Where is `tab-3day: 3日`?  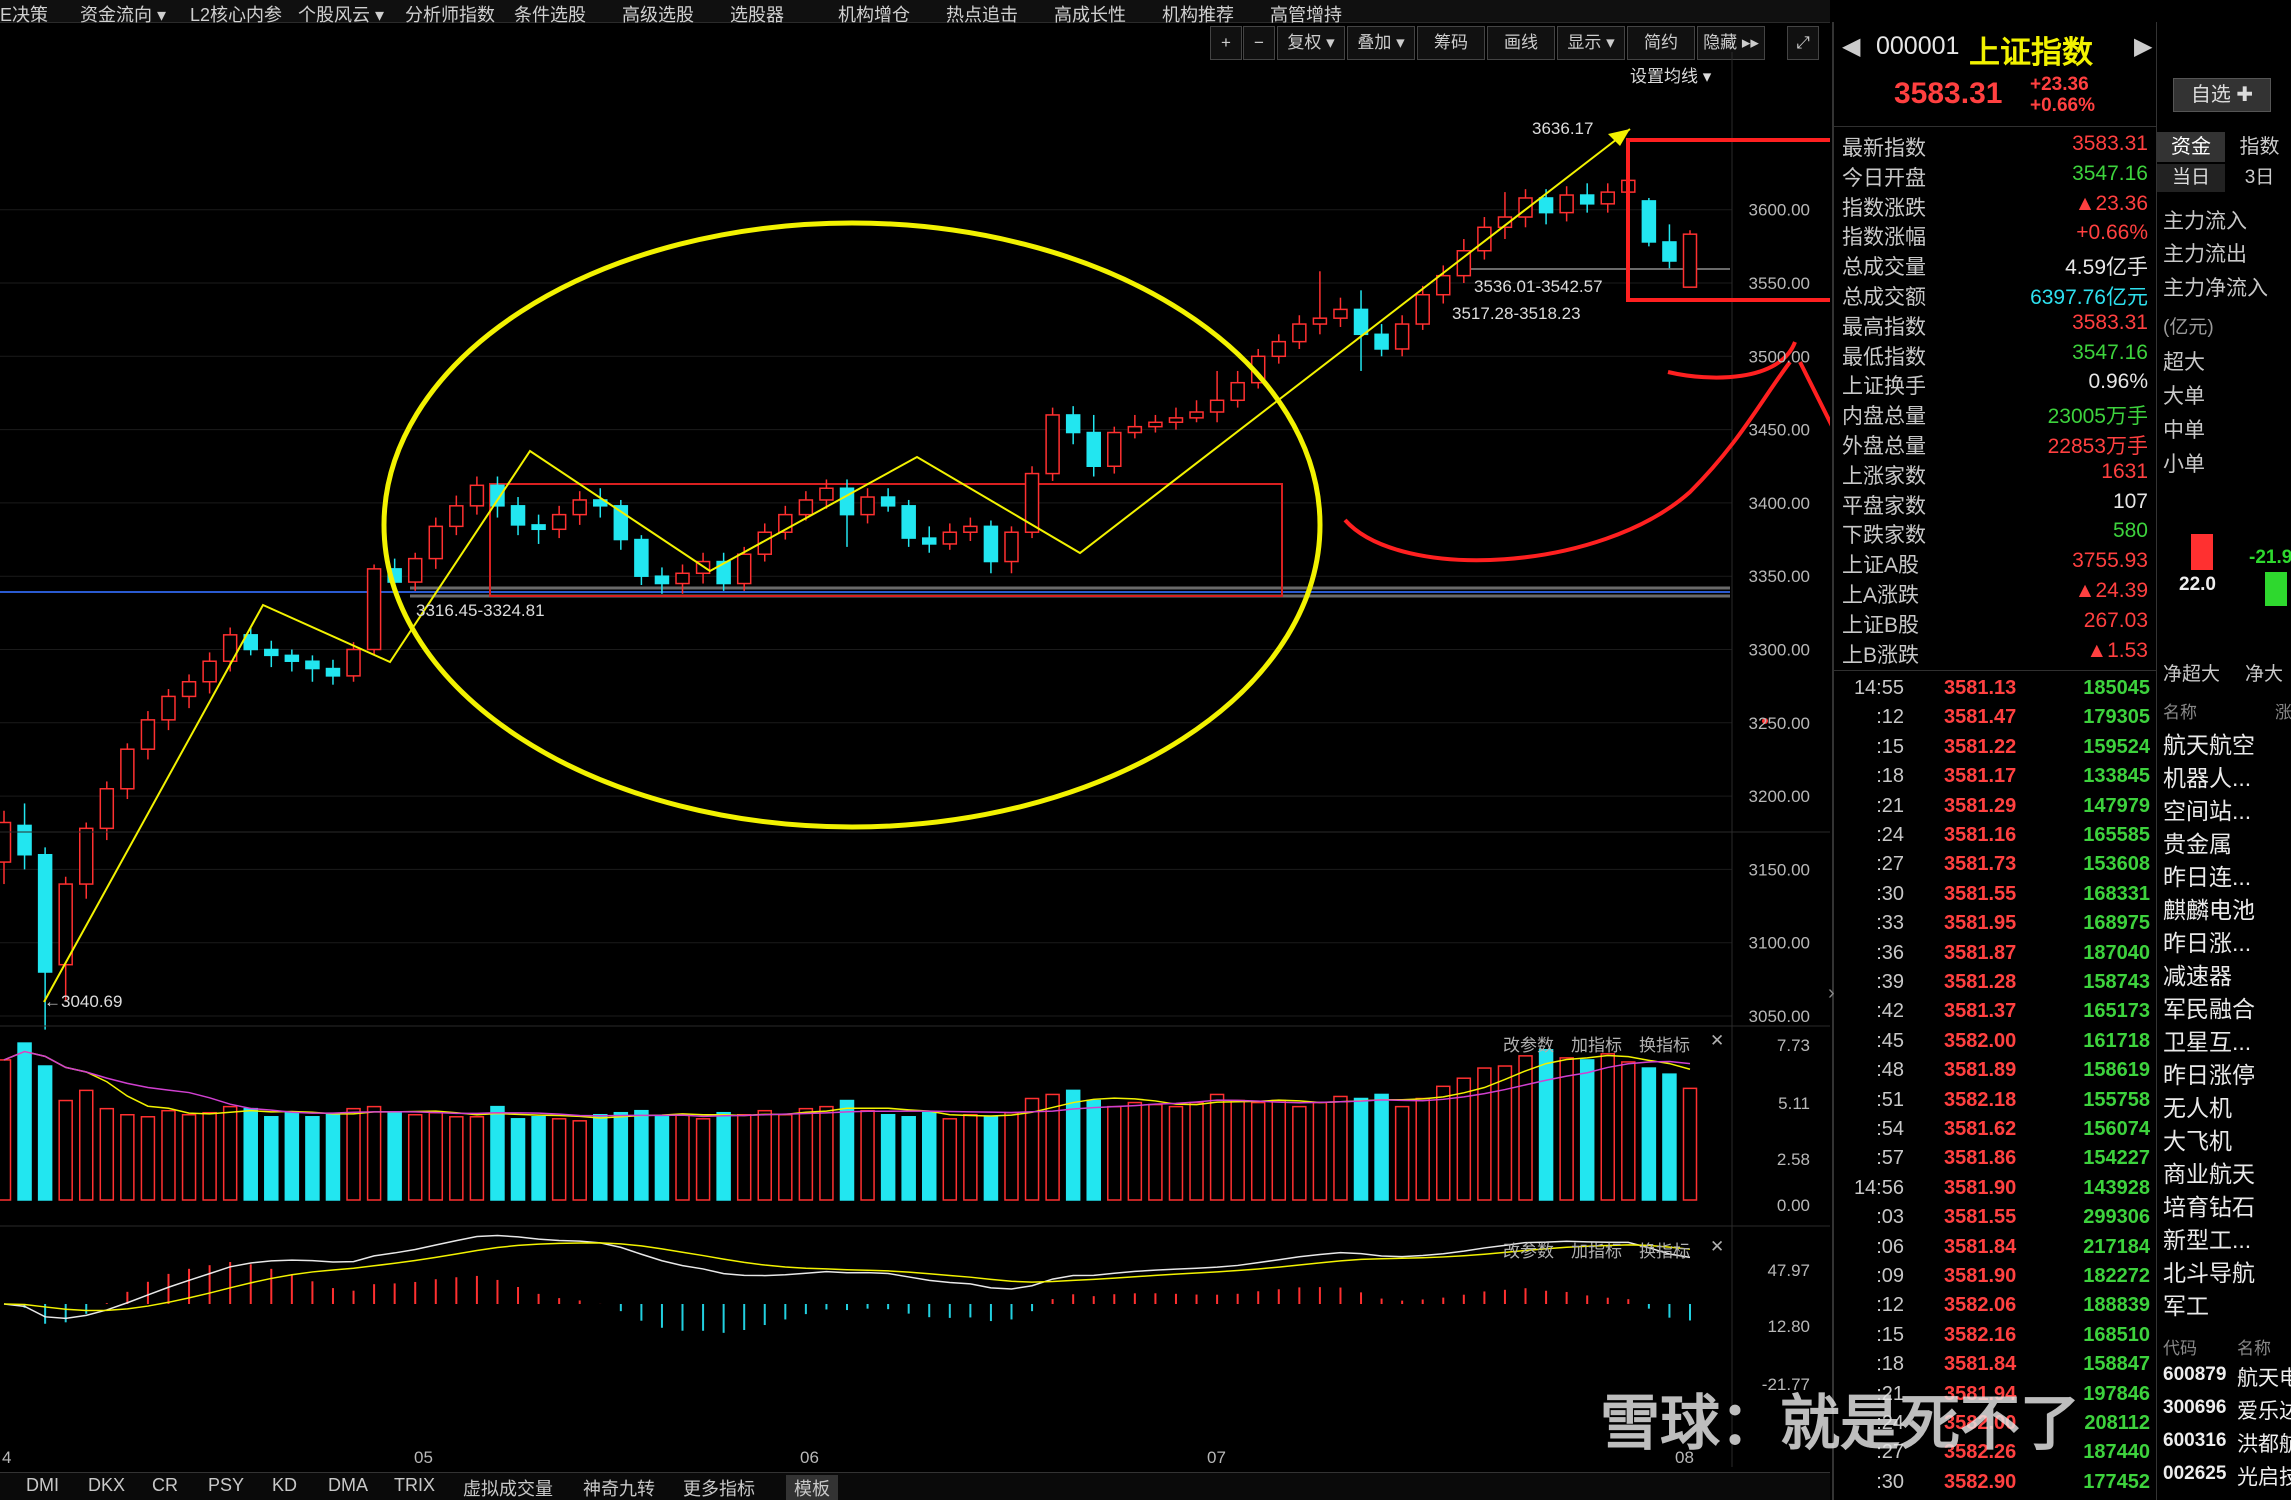 tab-3day: 3日 is located at coordinates (2259, 178).